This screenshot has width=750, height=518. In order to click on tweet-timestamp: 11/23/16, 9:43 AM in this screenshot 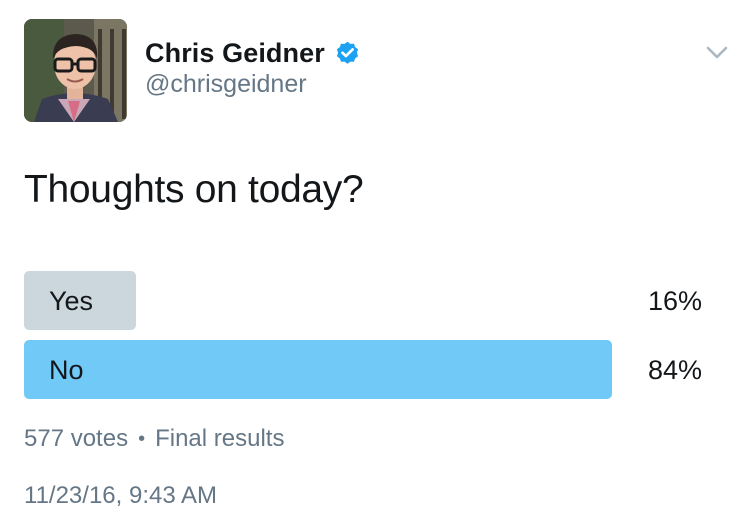, I will do `click(120, 496)`.